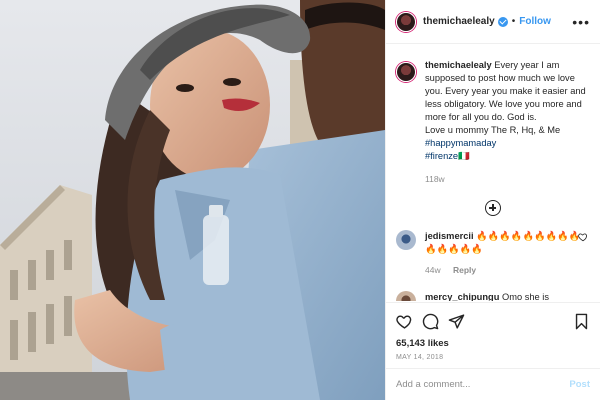 This screenshot has height=400, width=600. What do you see at coordinates (493, 130) in the screenshot?
I see `caption-signoff: Love u mommy The R, Hq, & Me` at bounding box center [493, 130].